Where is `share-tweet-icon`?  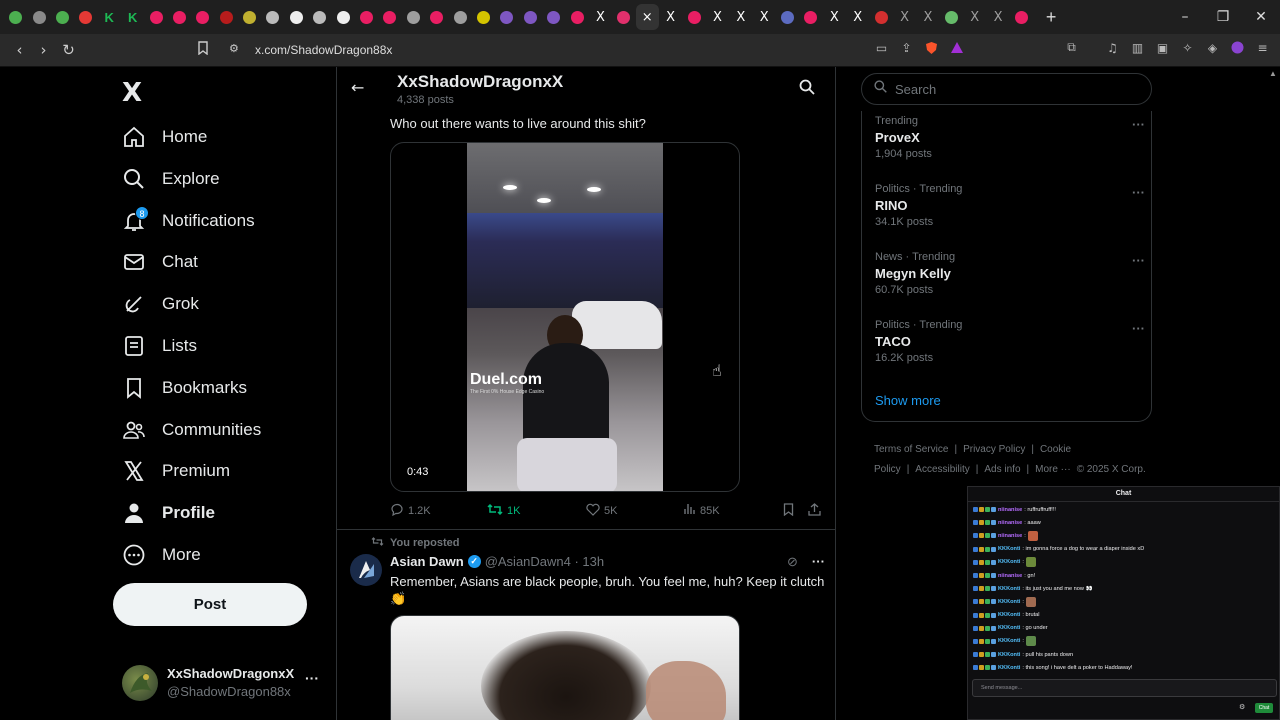 share-tweet-icon is located at coordinates (814, 509).